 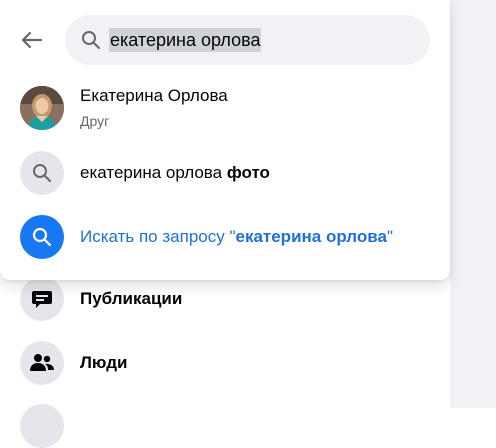 I want to click on partial-icon, so click(x=42, y=426).